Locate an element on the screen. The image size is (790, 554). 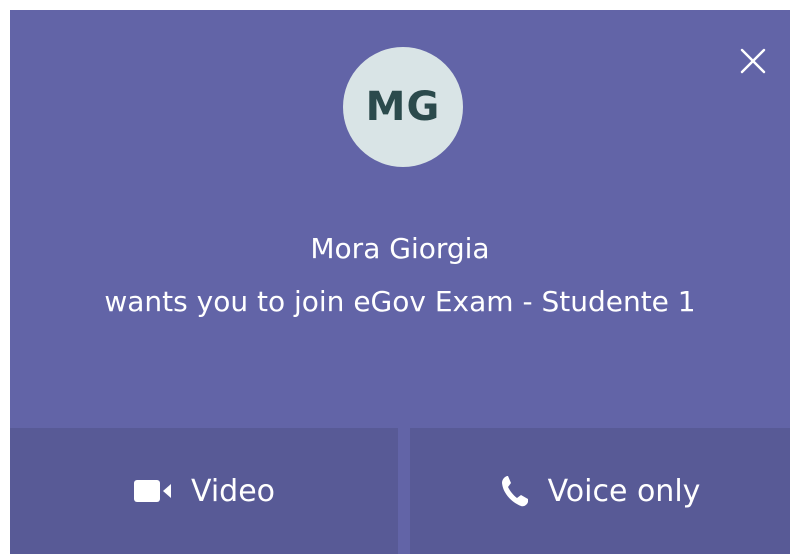
caller-name: Mora Giorgia is located at coordinates (400, 248).